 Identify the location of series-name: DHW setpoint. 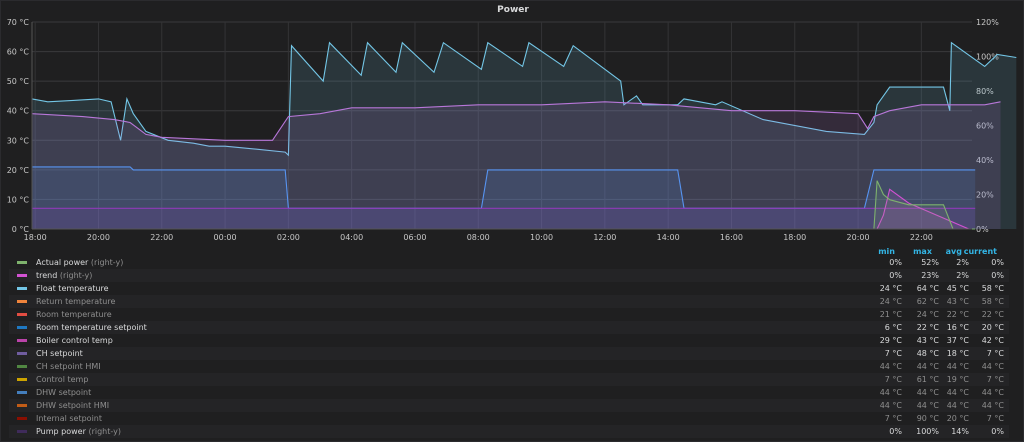
(63, 392).